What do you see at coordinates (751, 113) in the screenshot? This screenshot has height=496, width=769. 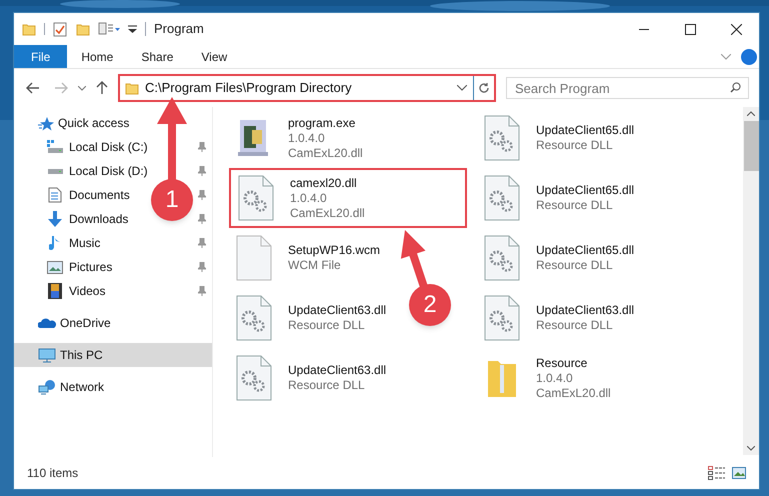 I see `scroll-up-icon` at bounding box center [751, 113].